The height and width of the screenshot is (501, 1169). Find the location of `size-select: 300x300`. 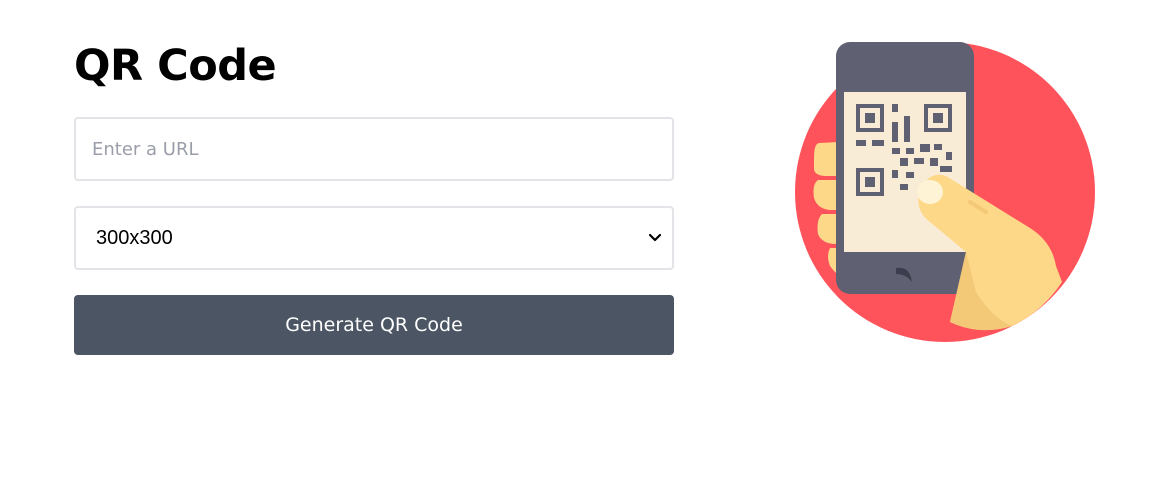

size-select: 300x300 is located at coordinates (374, 238).